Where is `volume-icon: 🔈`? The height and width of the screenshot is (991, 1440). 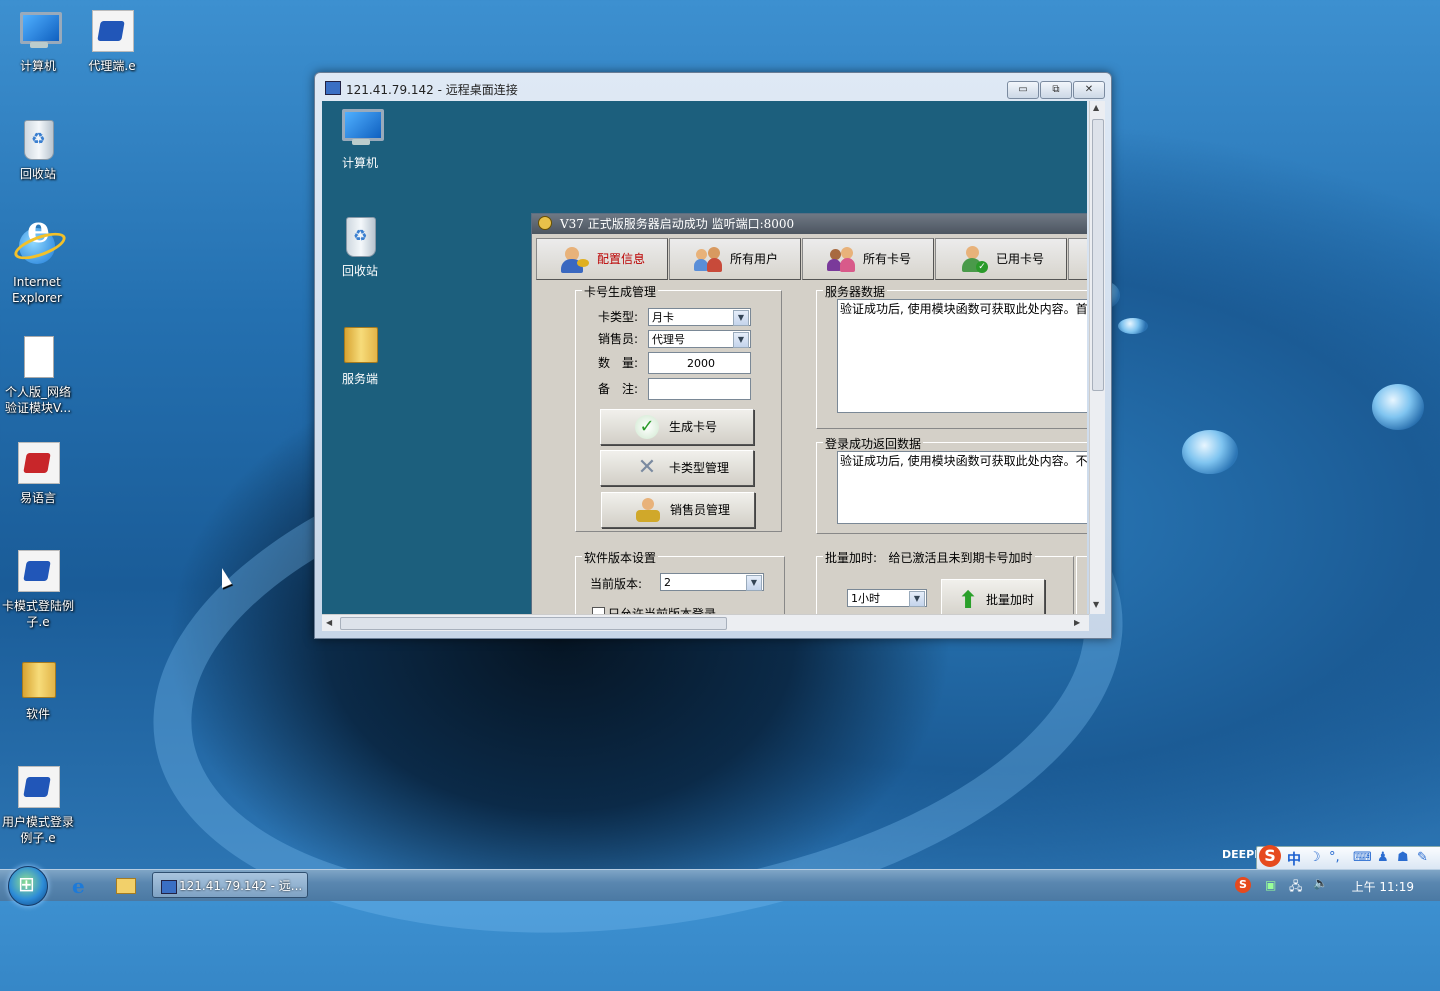
volume-icon: 🔈 is located at coordinates (1320, 883).